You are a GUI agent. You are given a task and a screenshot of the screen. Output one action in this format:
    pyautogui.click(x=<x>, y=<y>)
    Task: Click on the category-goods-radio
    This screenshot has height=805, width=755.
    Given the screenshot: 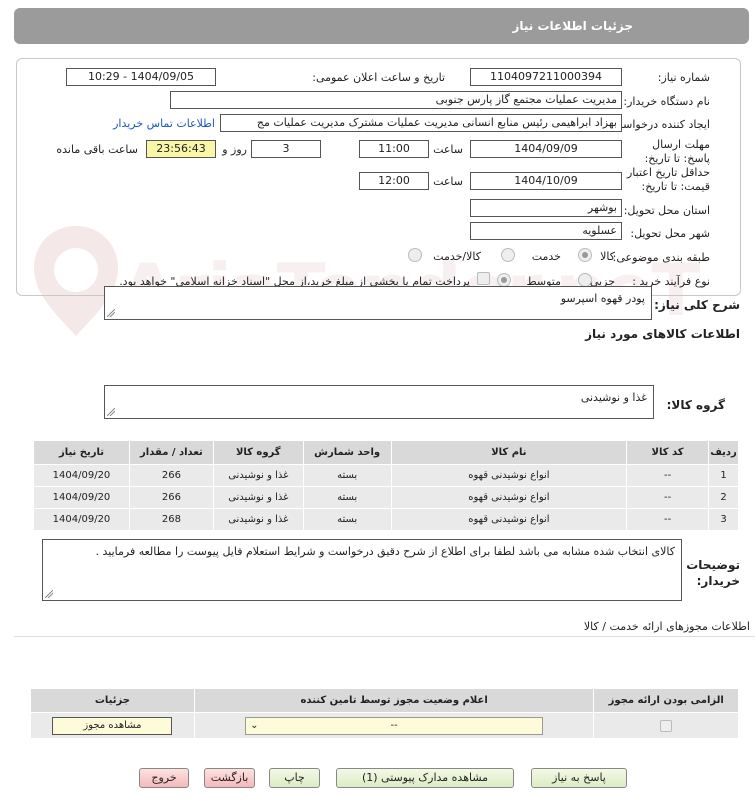 What is the action you would take?
    pyautogui.click(x=585, y=255)
    